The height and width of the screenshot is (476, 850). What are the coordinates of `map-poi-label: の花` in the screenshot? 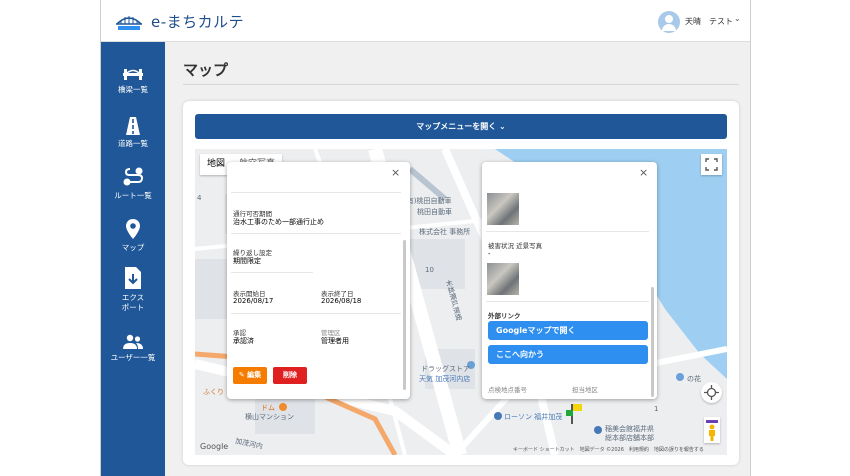 It's located at (694, 379).